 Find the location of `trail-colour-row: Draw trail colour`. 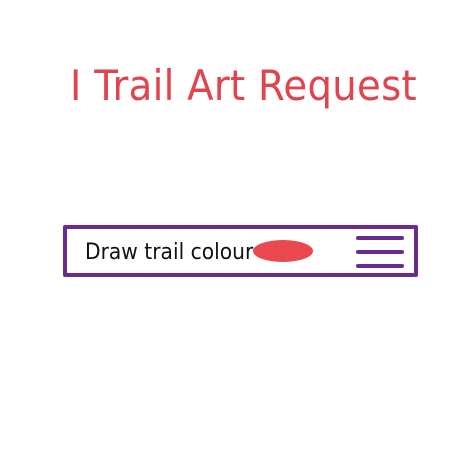

trail-colour-row: Draw trail colour is located at coordinates (240, 251).